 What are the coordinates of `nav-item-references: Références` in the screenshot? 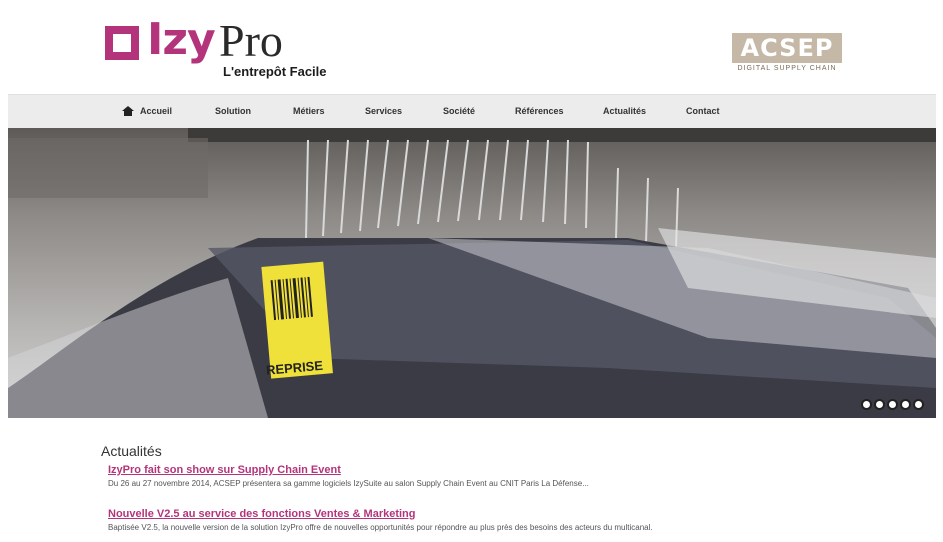 It's located at (539, 111).